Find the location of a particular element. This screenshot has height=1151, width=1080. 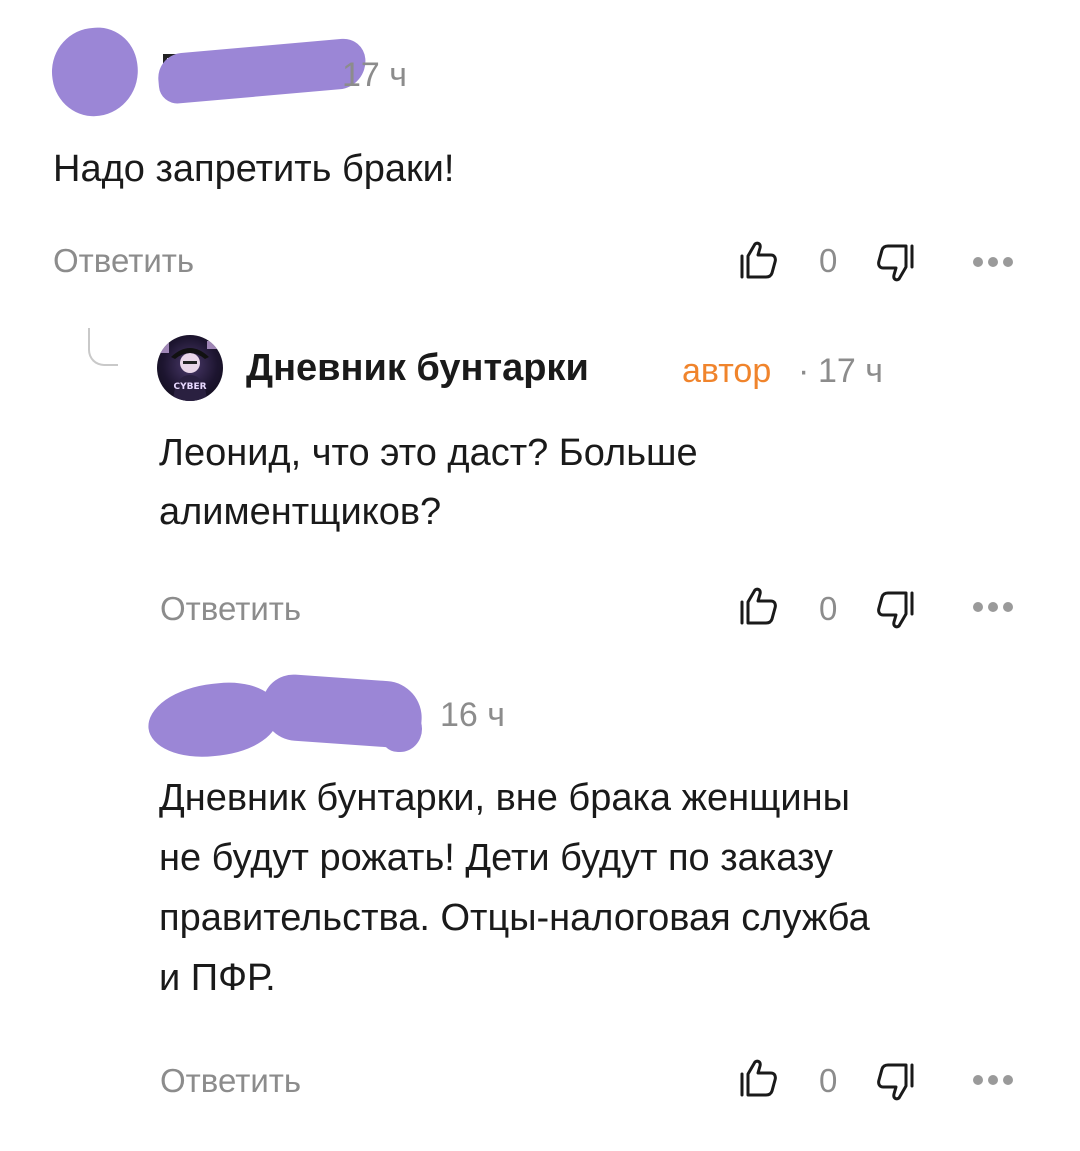

comment-text-line-1: Дневник бунтарки, вне брака женщины is located at coordinates (504, 798).